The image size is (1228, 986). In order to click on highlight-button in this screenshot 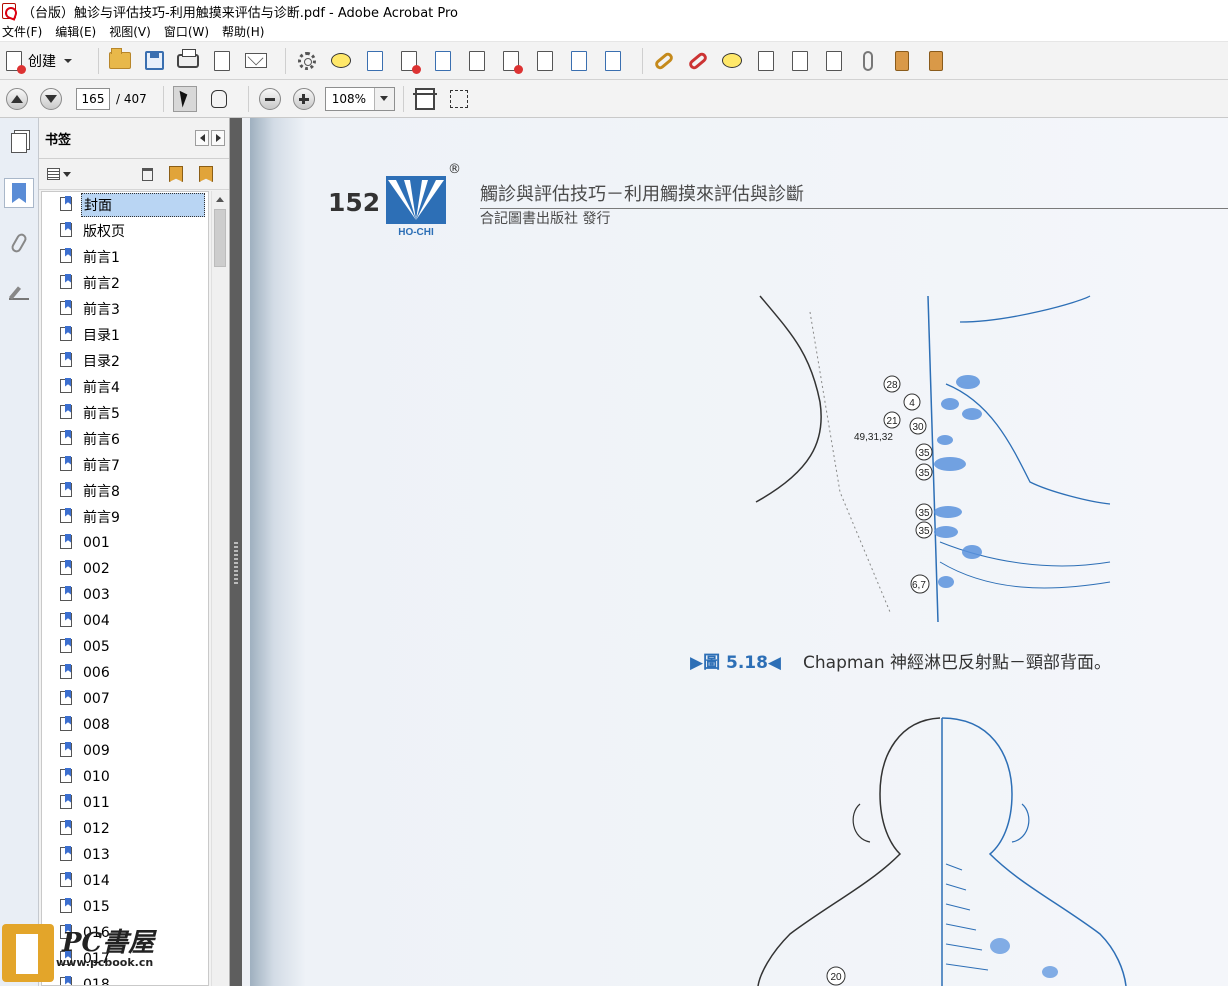, I will do `click(375, 61)`.